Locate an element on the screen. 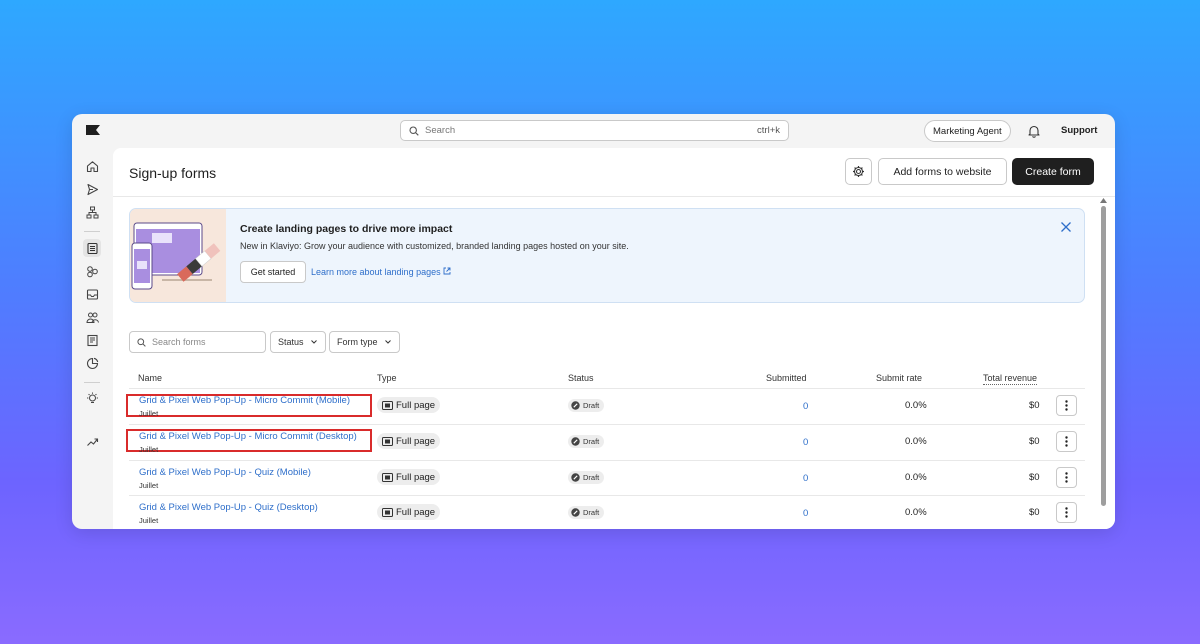 The width and height of the screenshot is (1200, 644). home-icon is located at coordinates (92, 166).